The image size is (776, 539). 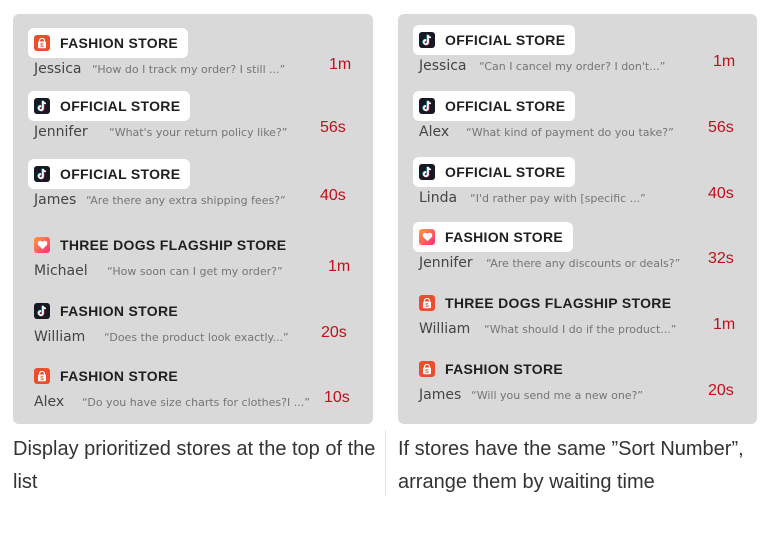 I want to click on message-line: James “Will you send me a new one?” 20s, so click(x=588, y=394).